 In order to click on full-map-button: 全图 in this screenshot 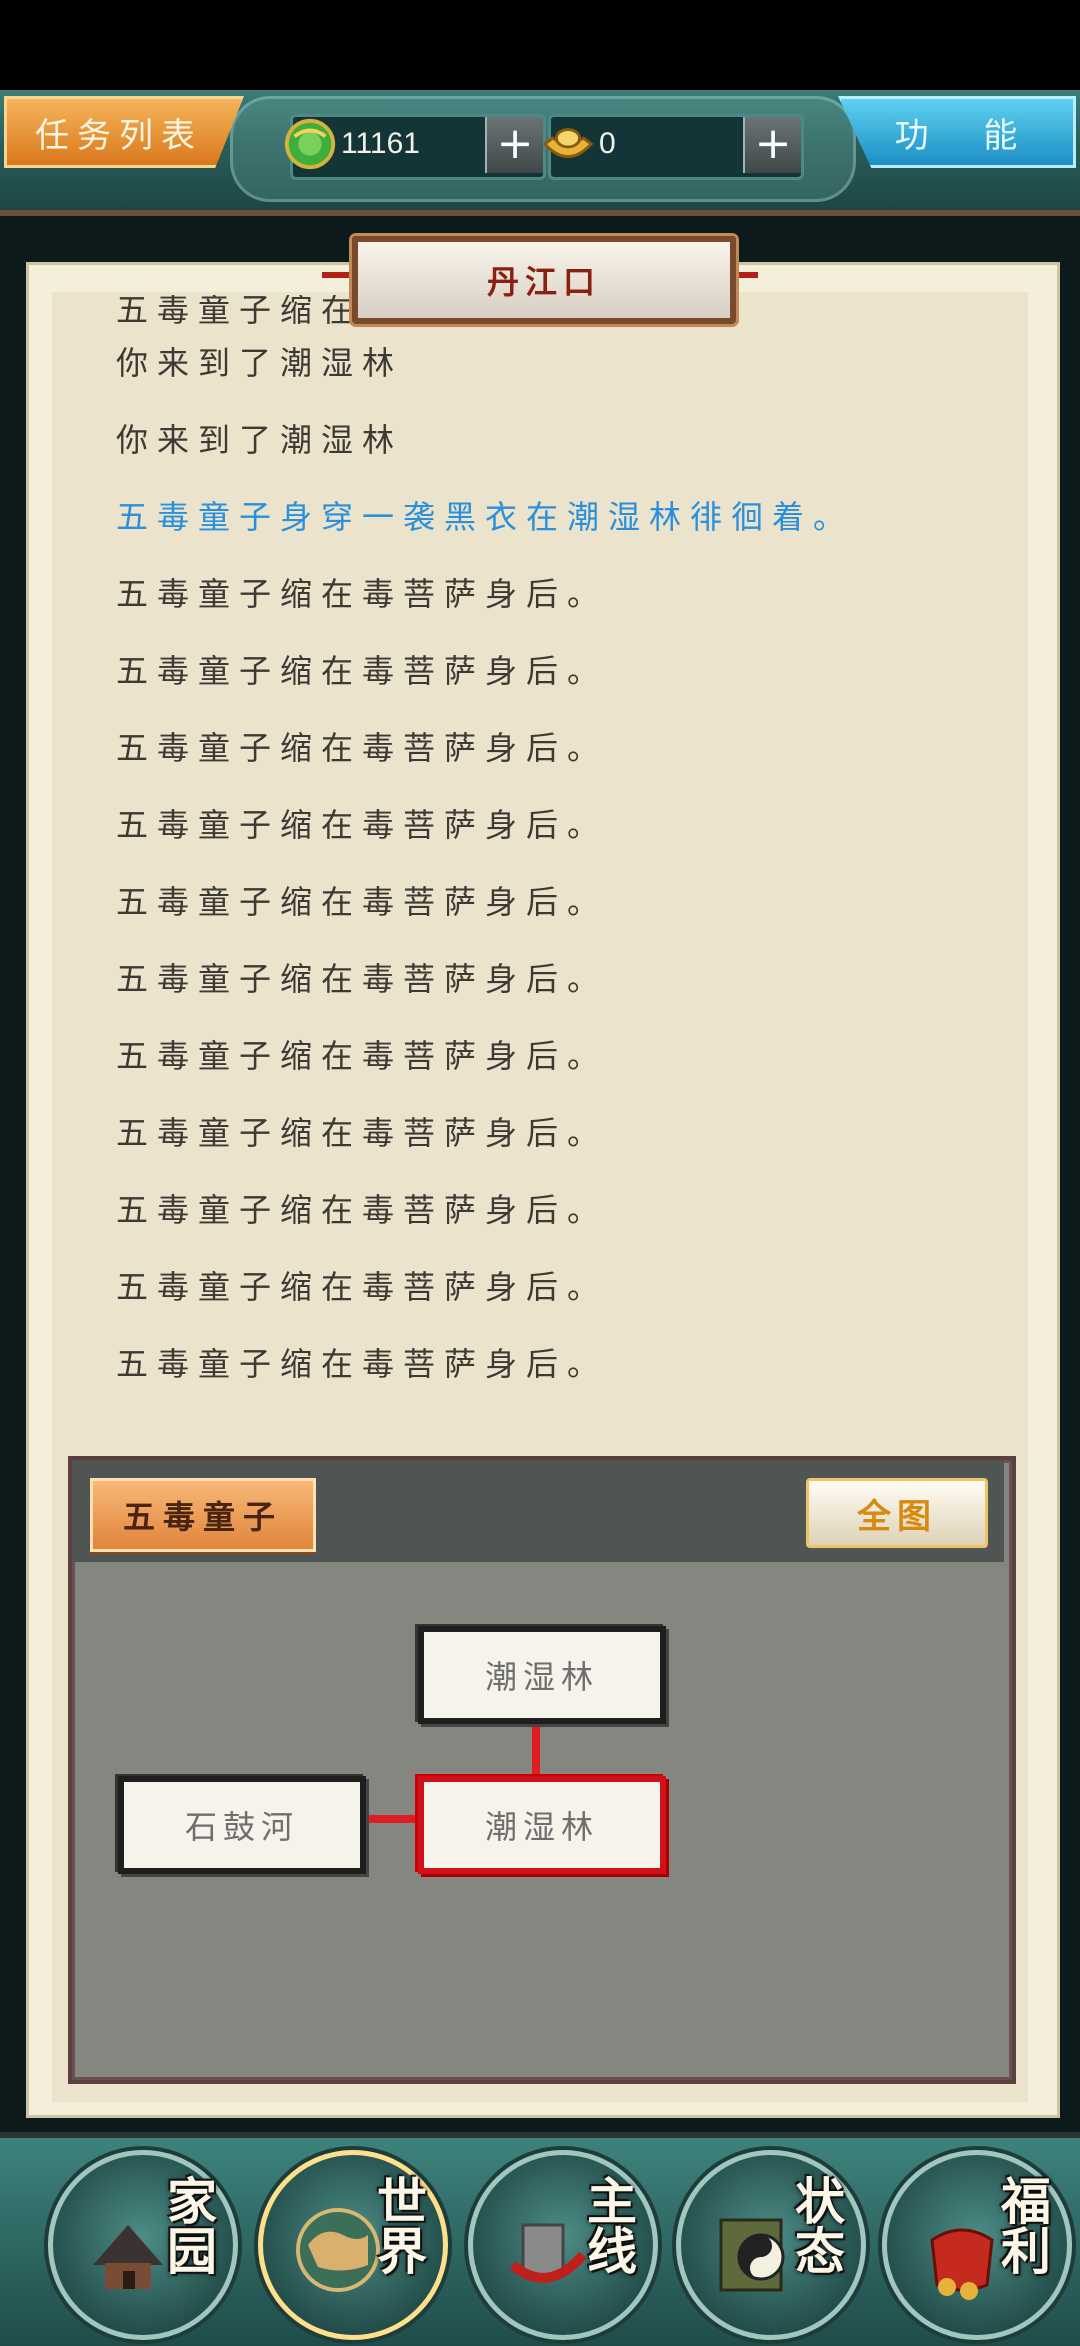, I will do `click(897, 1513)`.